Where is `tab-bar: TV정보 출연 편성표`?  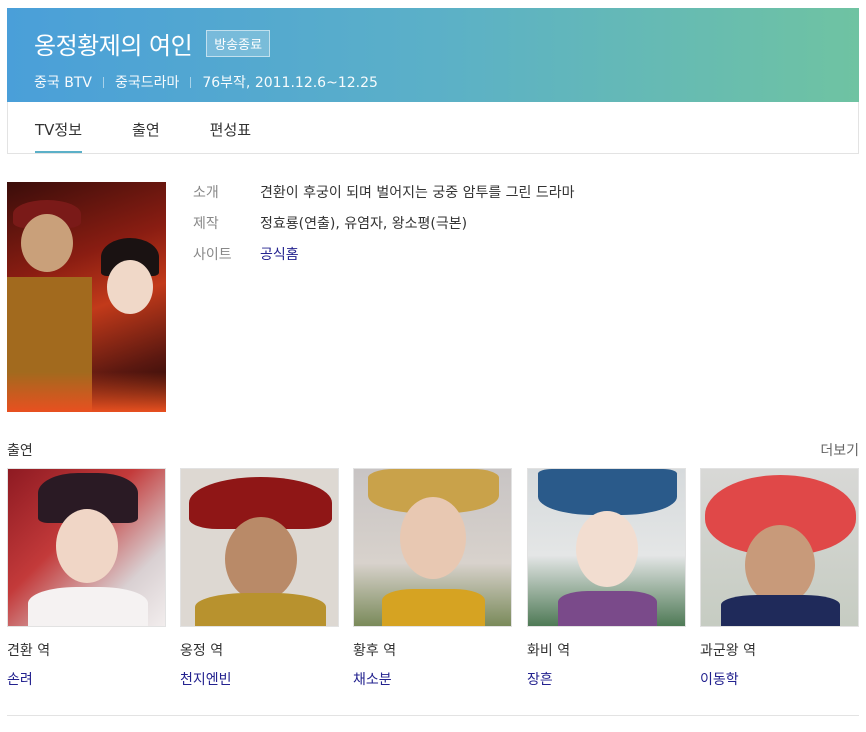
tab-bar: TV정보 출연 편성표 is located at coordinates (433, 128).